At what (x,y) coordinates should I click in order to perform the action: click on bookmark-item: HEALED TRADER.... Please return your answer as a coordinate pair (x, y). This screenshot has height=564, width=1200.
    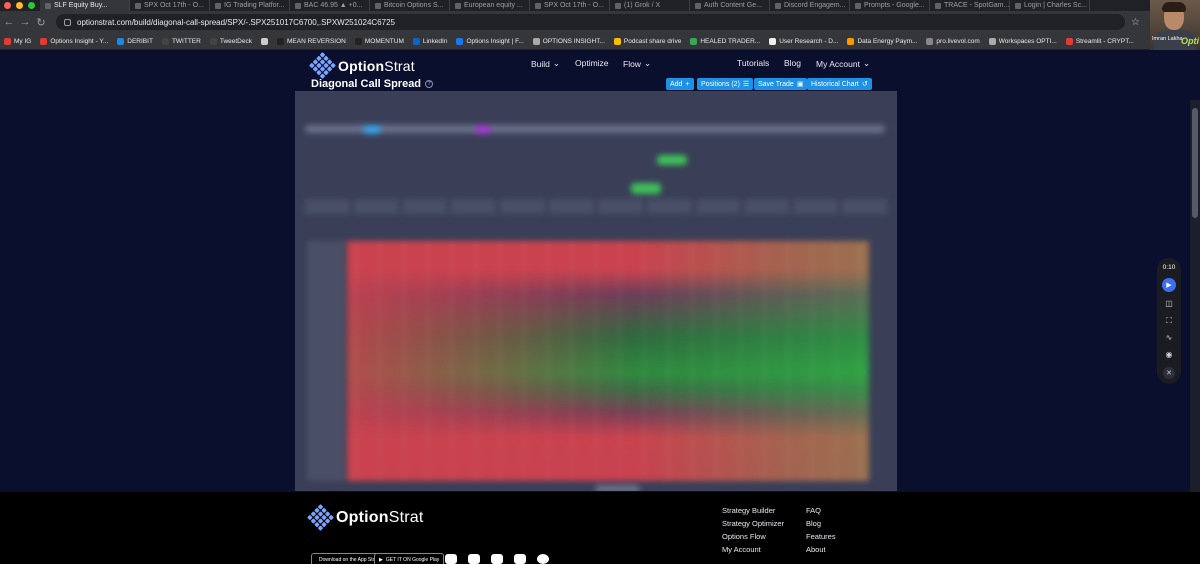
    Looking at the image, I should click on (725, 41).